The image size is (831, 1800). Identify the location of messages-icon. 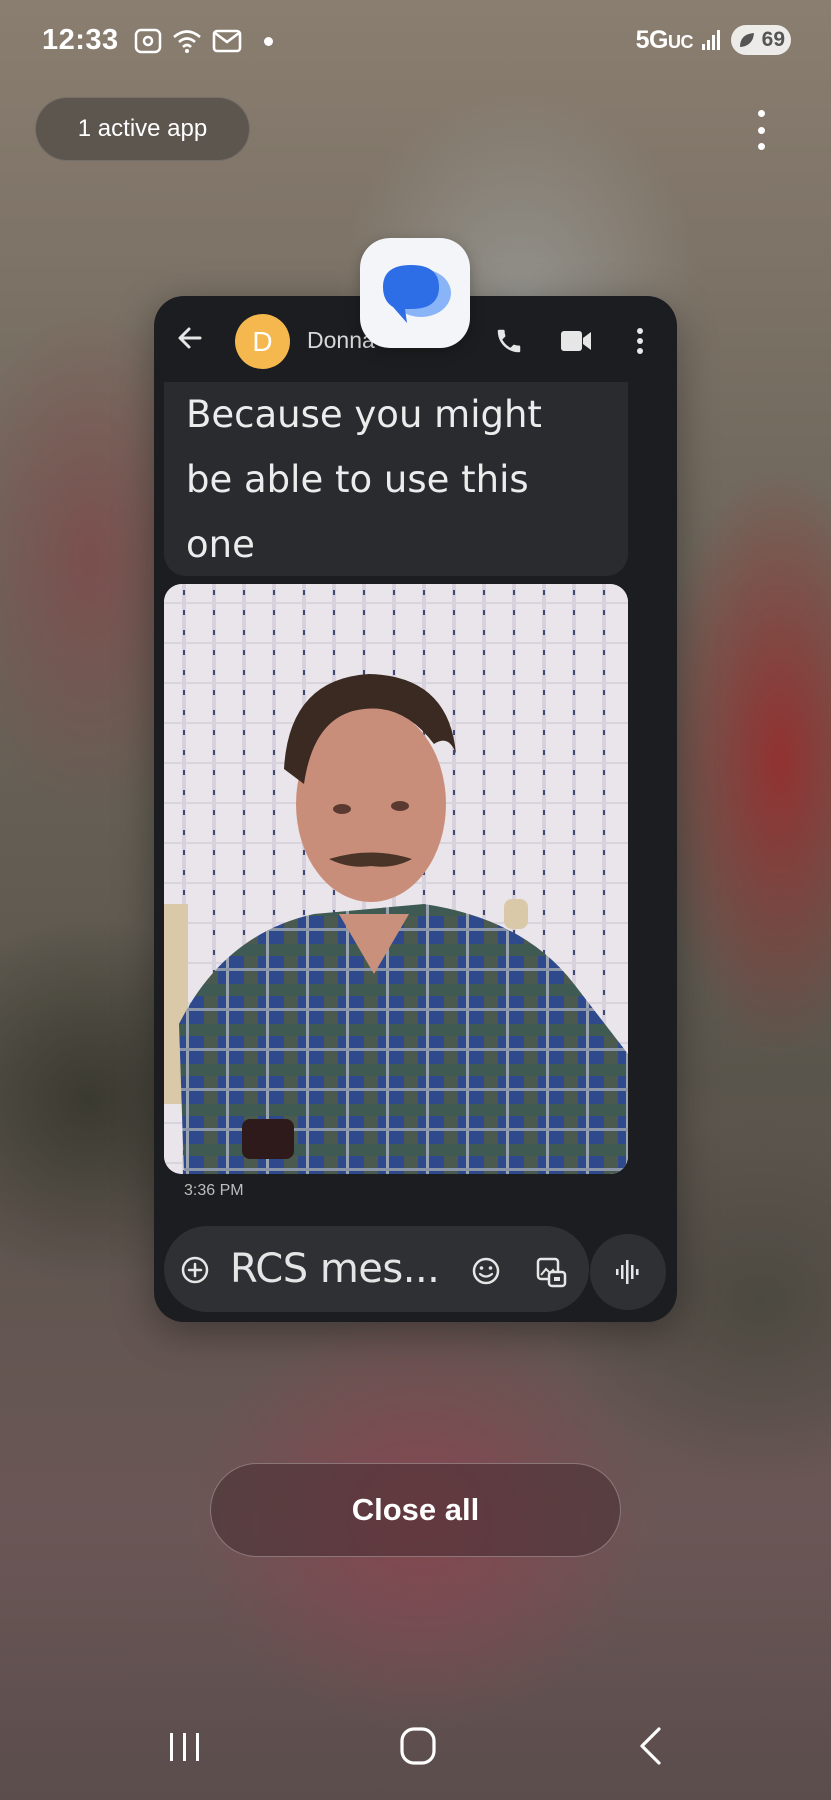
(417, 294).